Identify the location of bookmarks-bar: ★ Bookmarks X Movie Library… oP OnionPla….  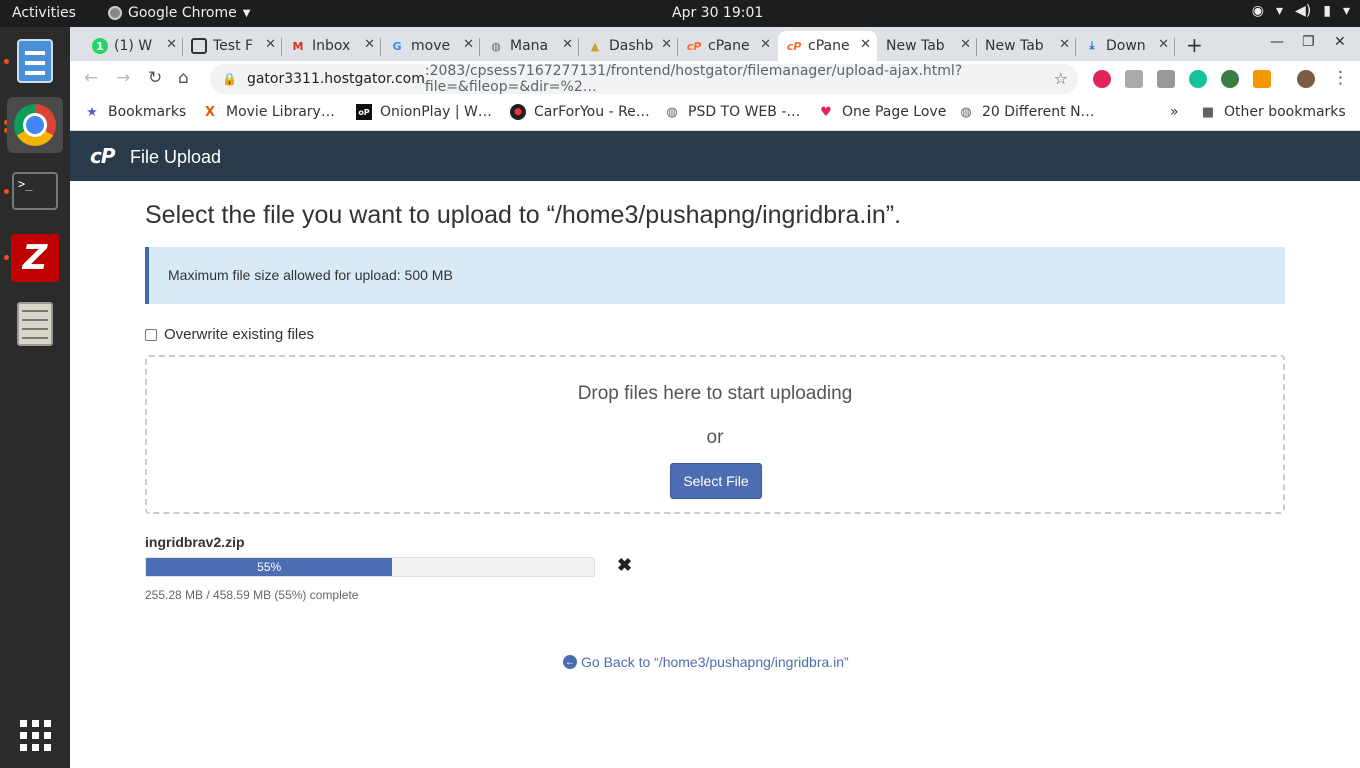
(715, 114).